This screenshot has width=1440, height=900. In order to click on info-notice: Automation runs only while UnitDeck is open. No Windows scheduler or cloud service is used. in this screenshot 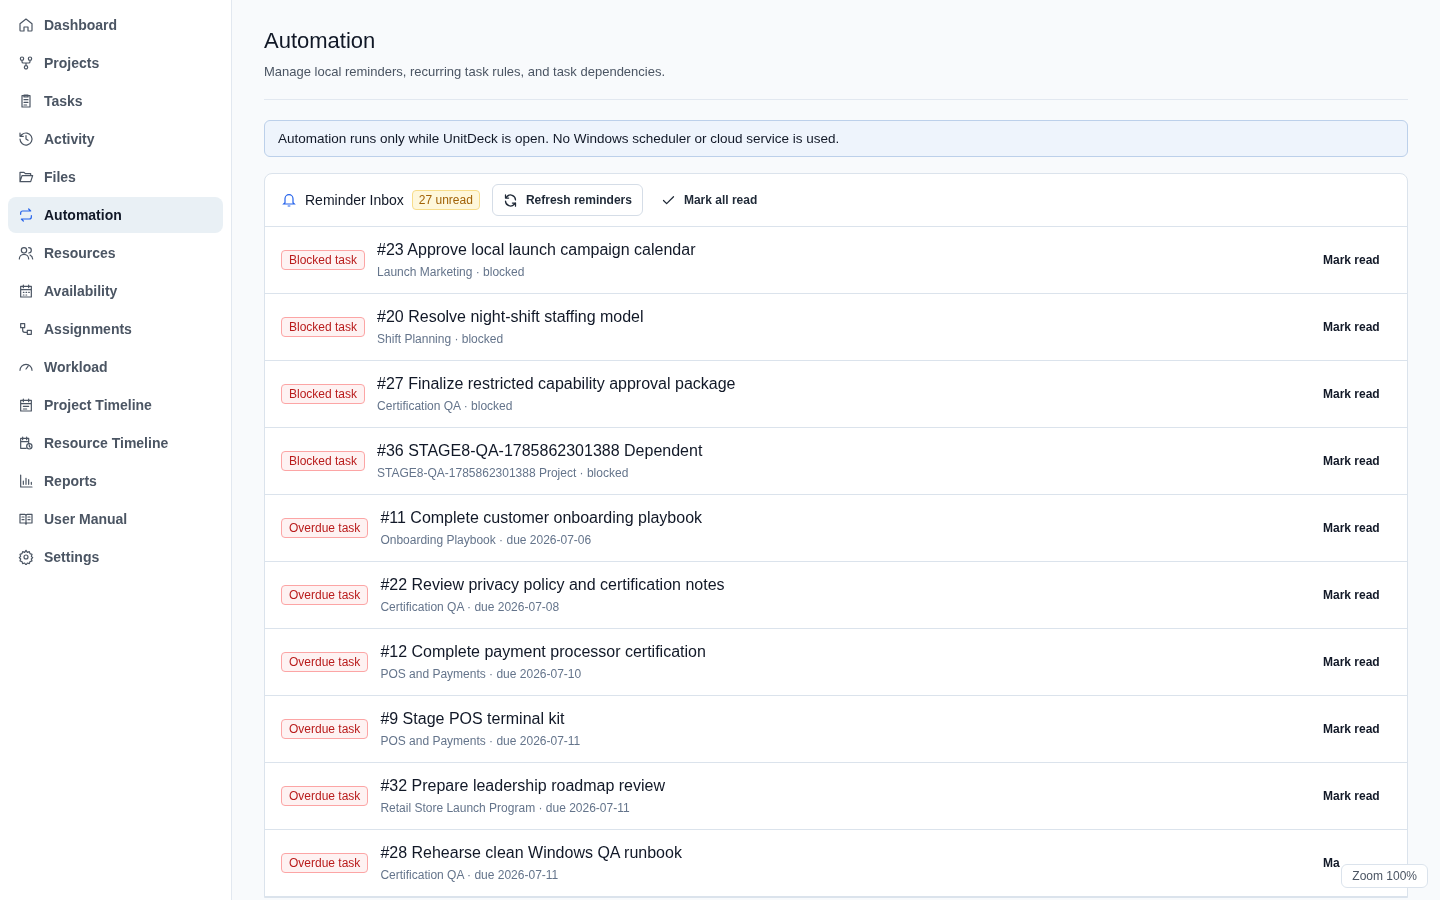, I will do `click(836, 138)`.